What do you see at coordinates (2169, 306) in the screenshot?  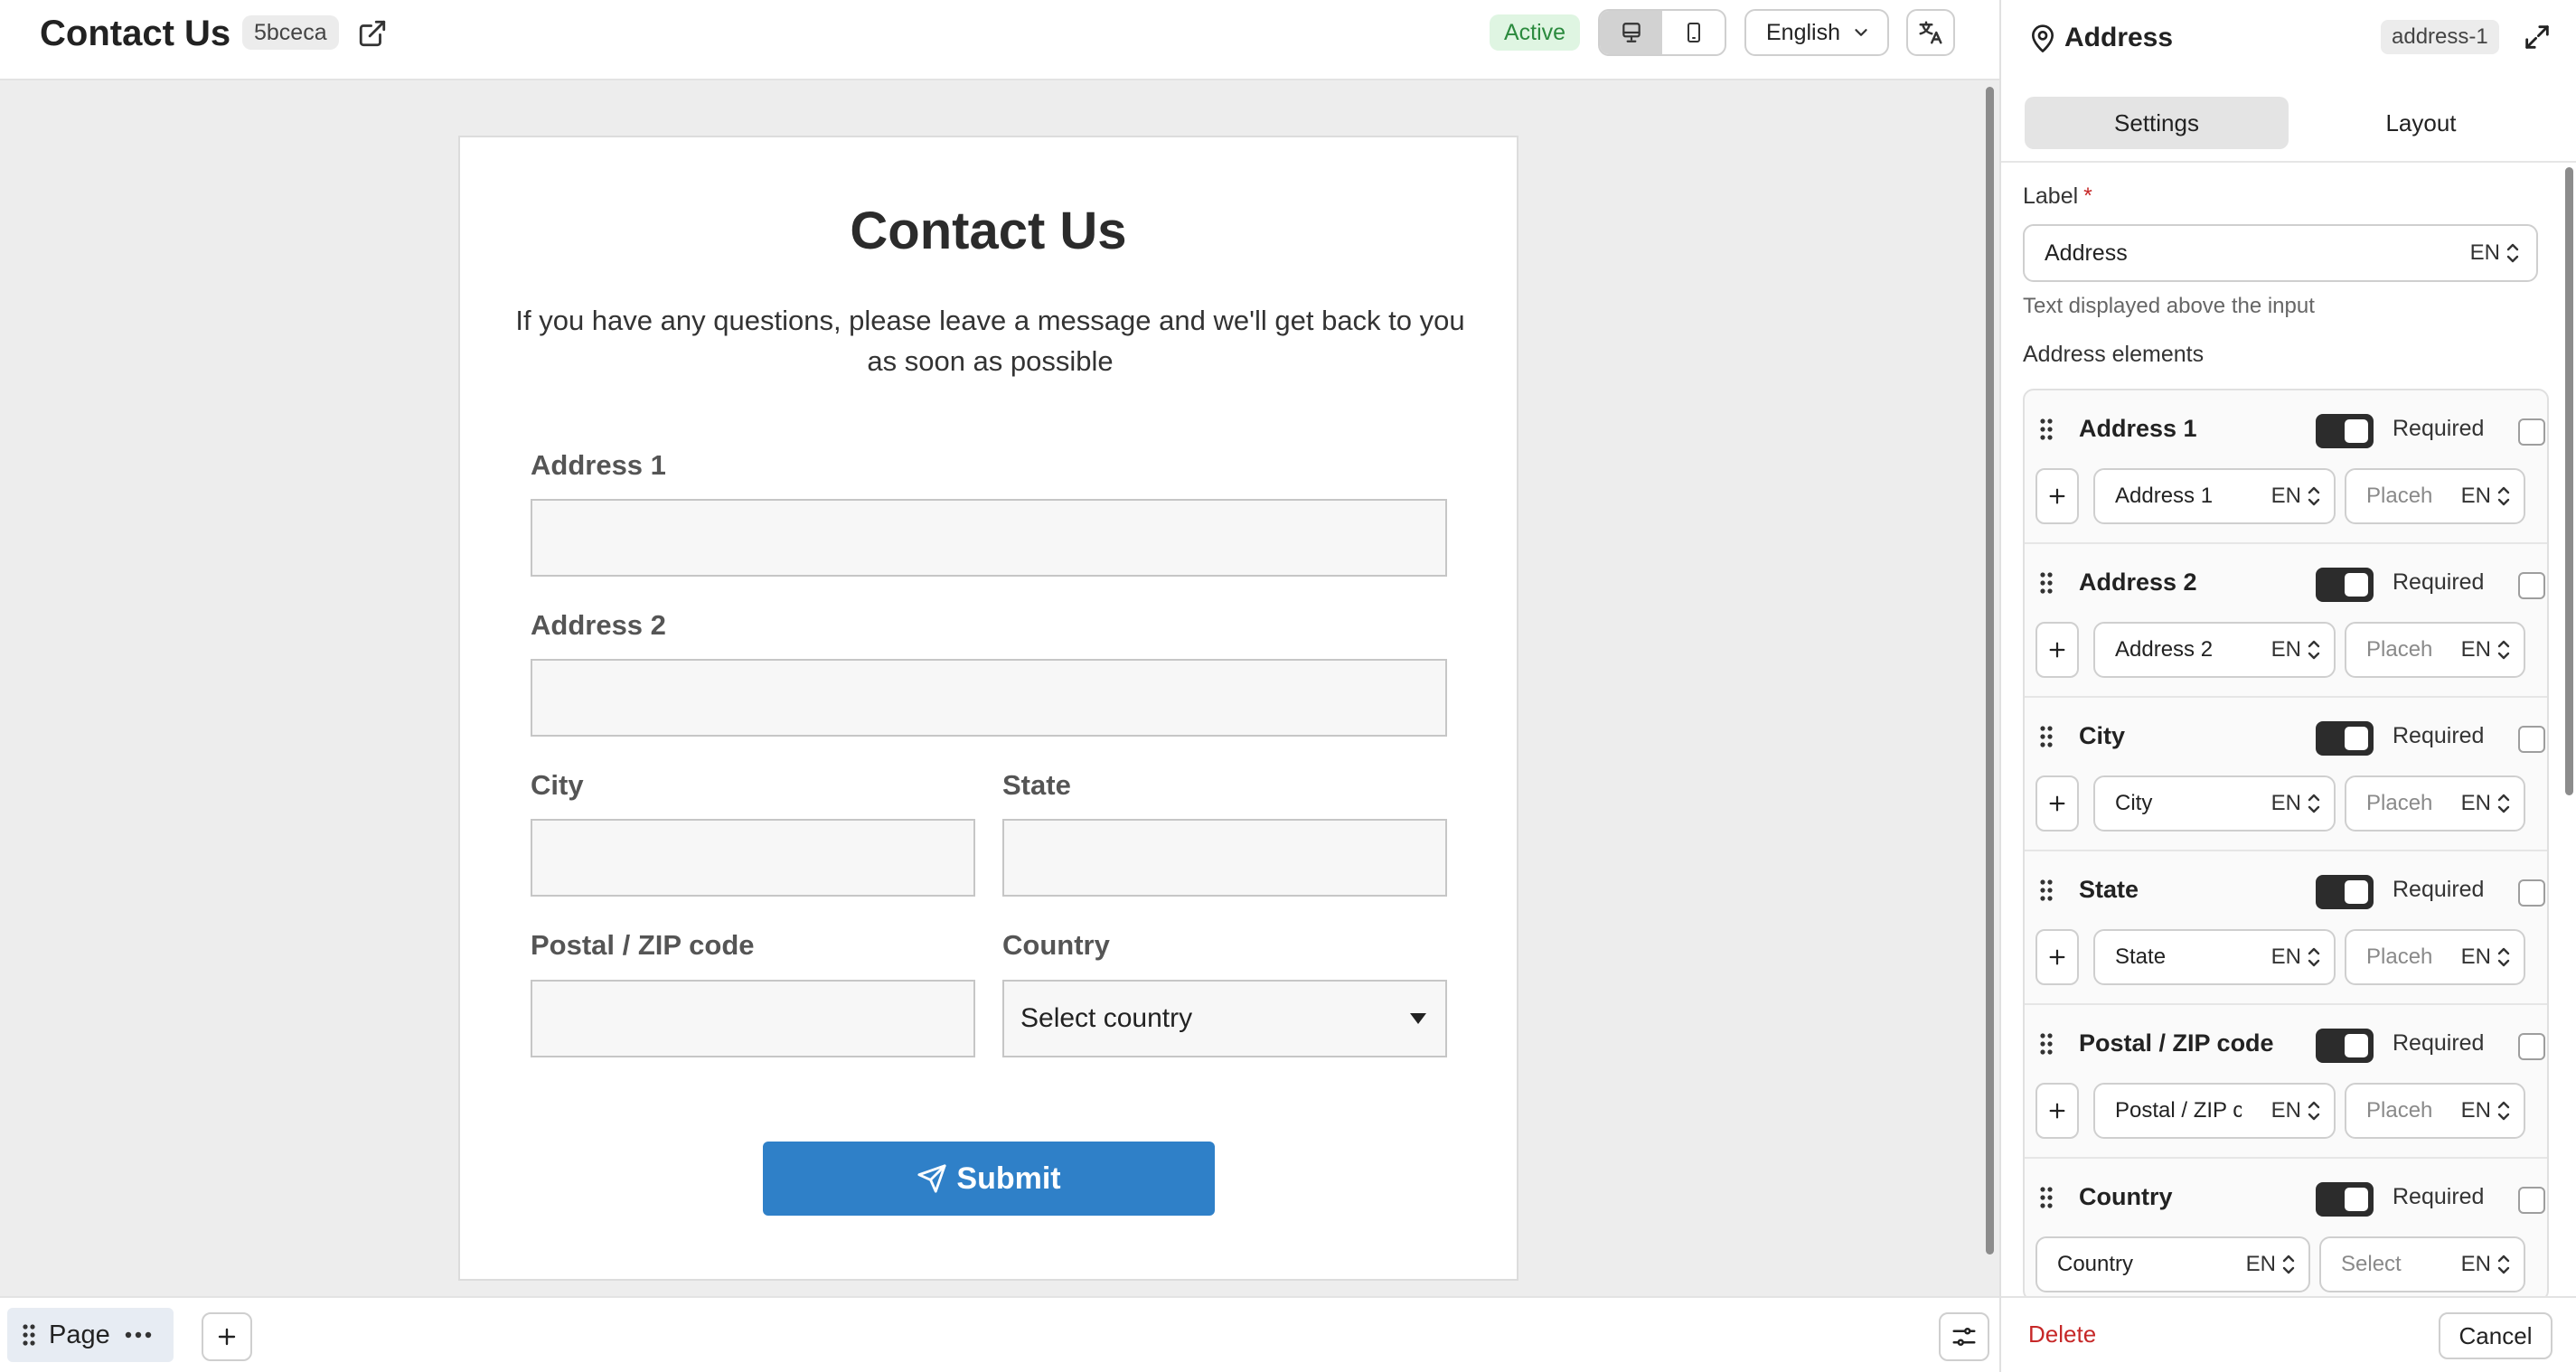 I see `label-help-text: Text displayed above the input` at bounding box center [2169, 306].